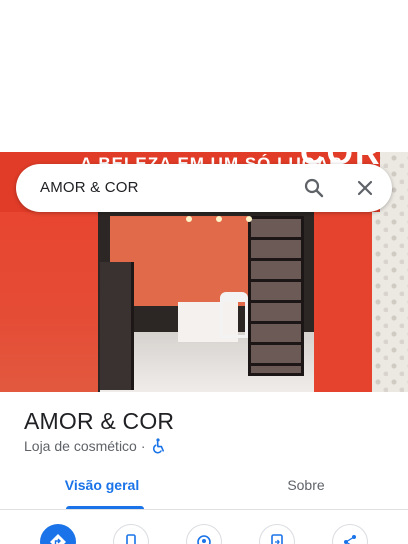 The width and height of the screenshot is (408, 544). Describe the element at coordinates (306, 488) in the screenshot. I see `tab-about: Sobre` at that location.